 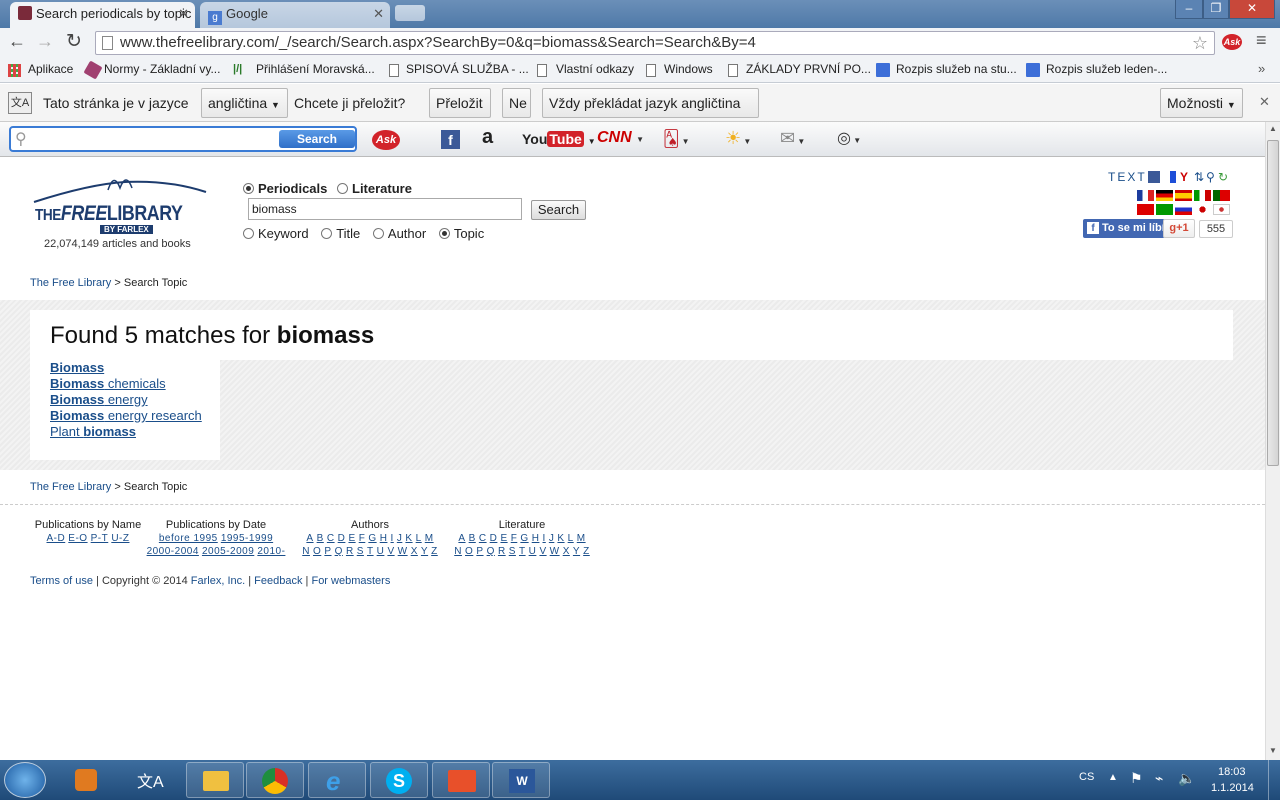 What do you see at coordinates (100, 538) in the screenshot?
I see `footer-link: P-T` at bounding box center [100, 538].